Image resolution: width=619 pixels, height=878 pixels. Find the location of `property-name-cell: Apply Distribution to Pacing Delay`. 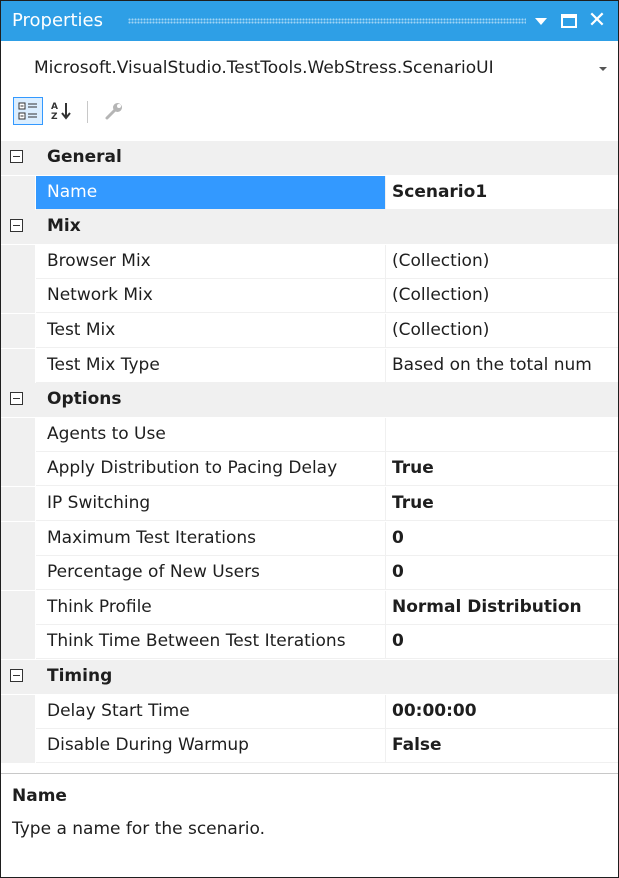

property-name-cell: Apply Distribution to Pacing Delay is located at coordinates (210, 469).